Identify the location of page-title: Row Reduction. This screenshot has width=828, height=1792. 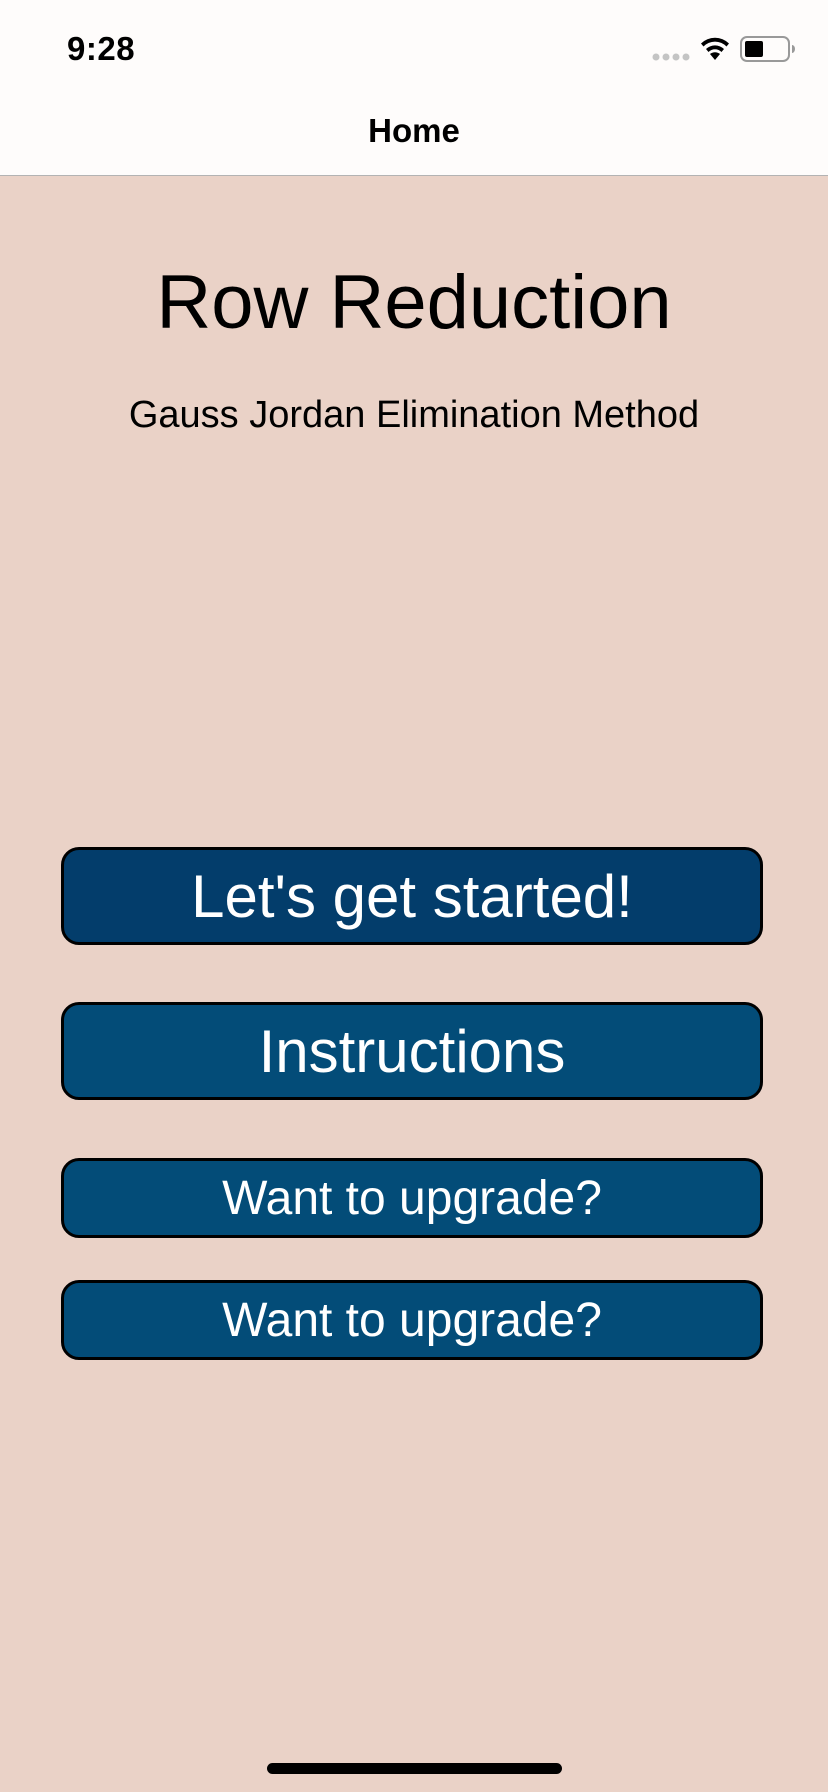
(414, 302).